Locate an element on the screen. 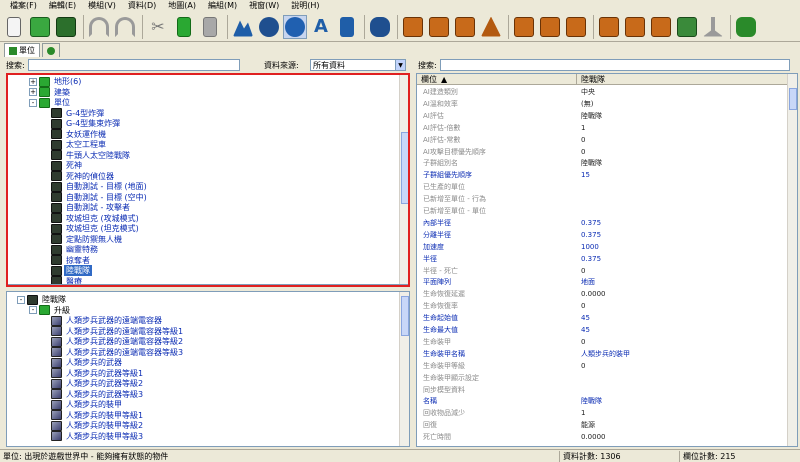  document-button is located at coordinates (347, 27).